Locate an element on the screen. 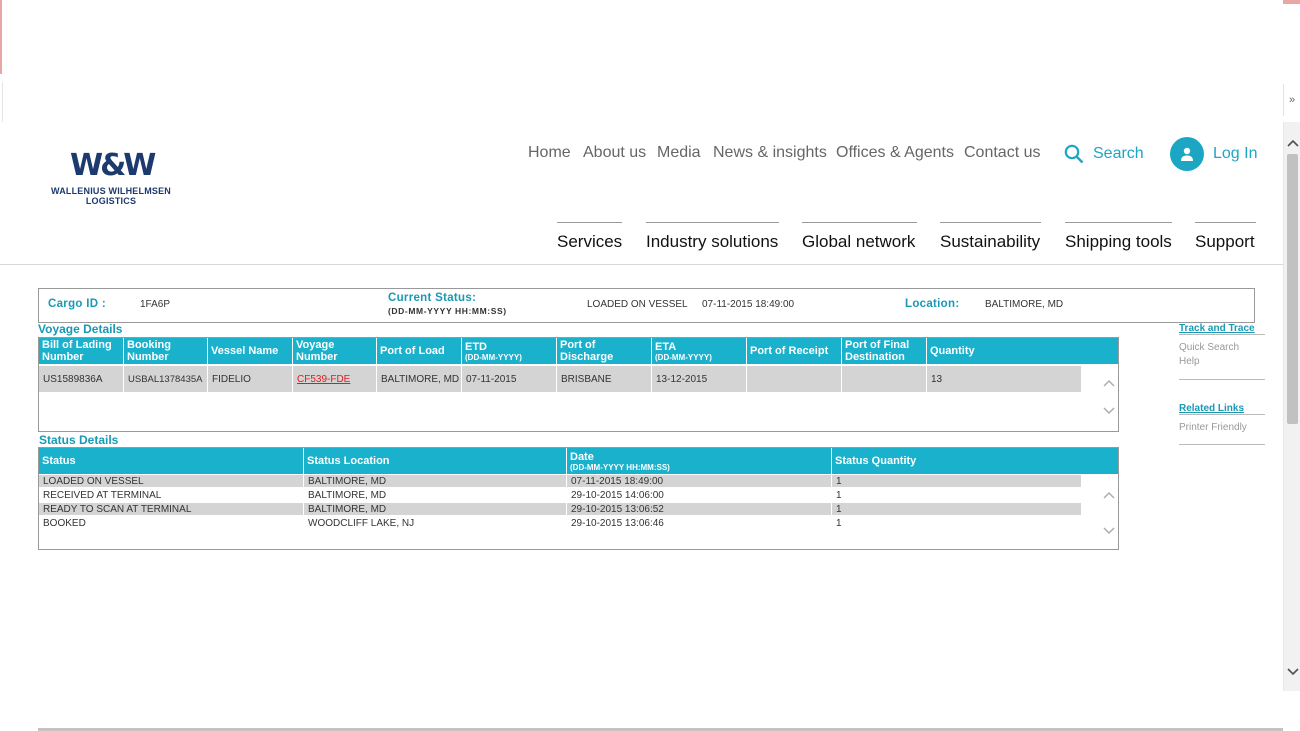 The image size is (1300, 731). column-header: Port of Final Destination is located at coordinates (884, 351).